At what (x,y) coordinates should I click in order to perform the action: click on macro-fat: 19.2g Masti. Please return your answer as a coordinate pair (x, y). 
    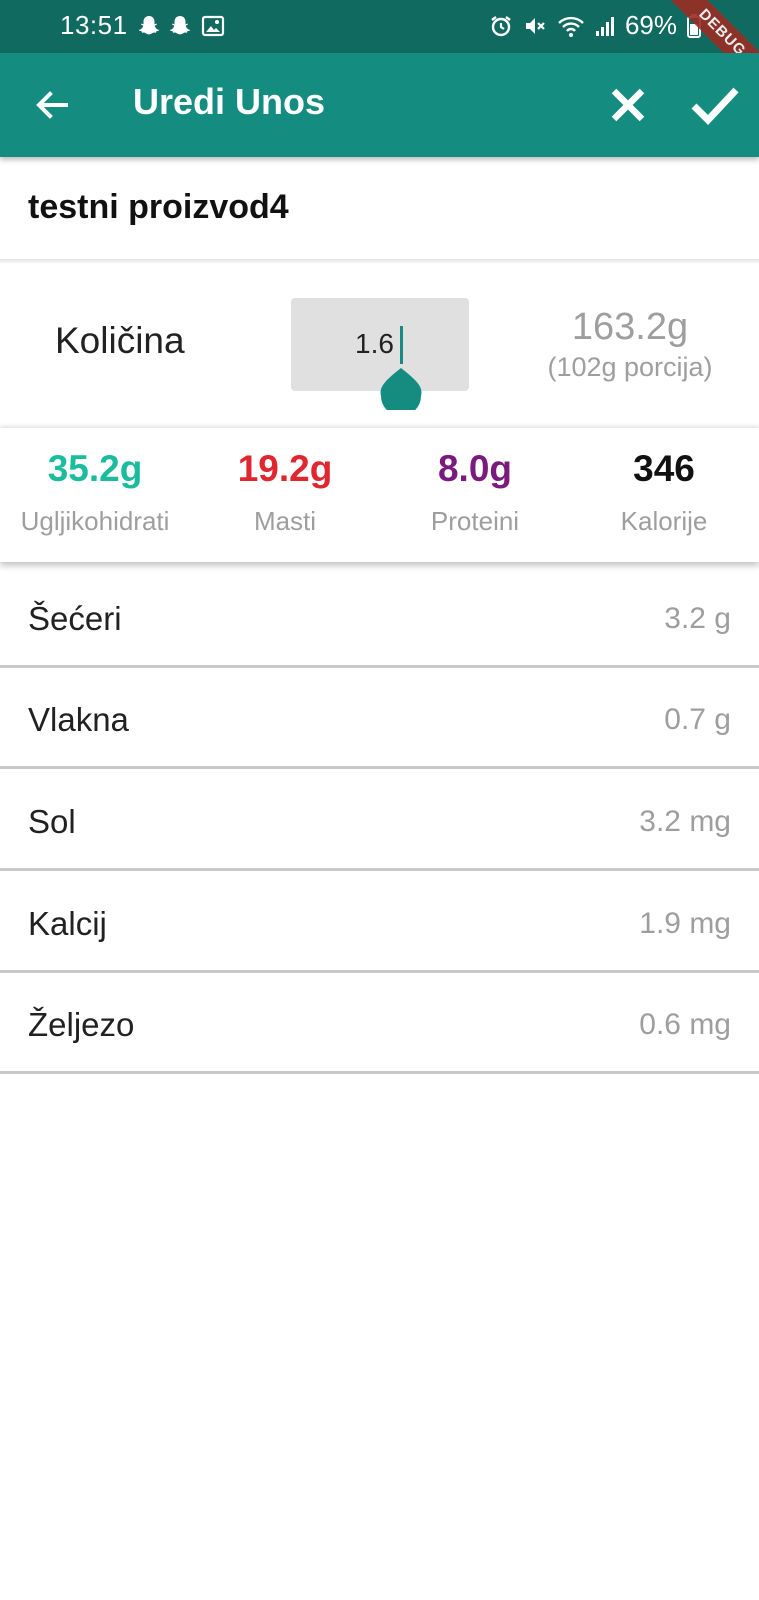
    Looking at the image, I should click on (285, 482).